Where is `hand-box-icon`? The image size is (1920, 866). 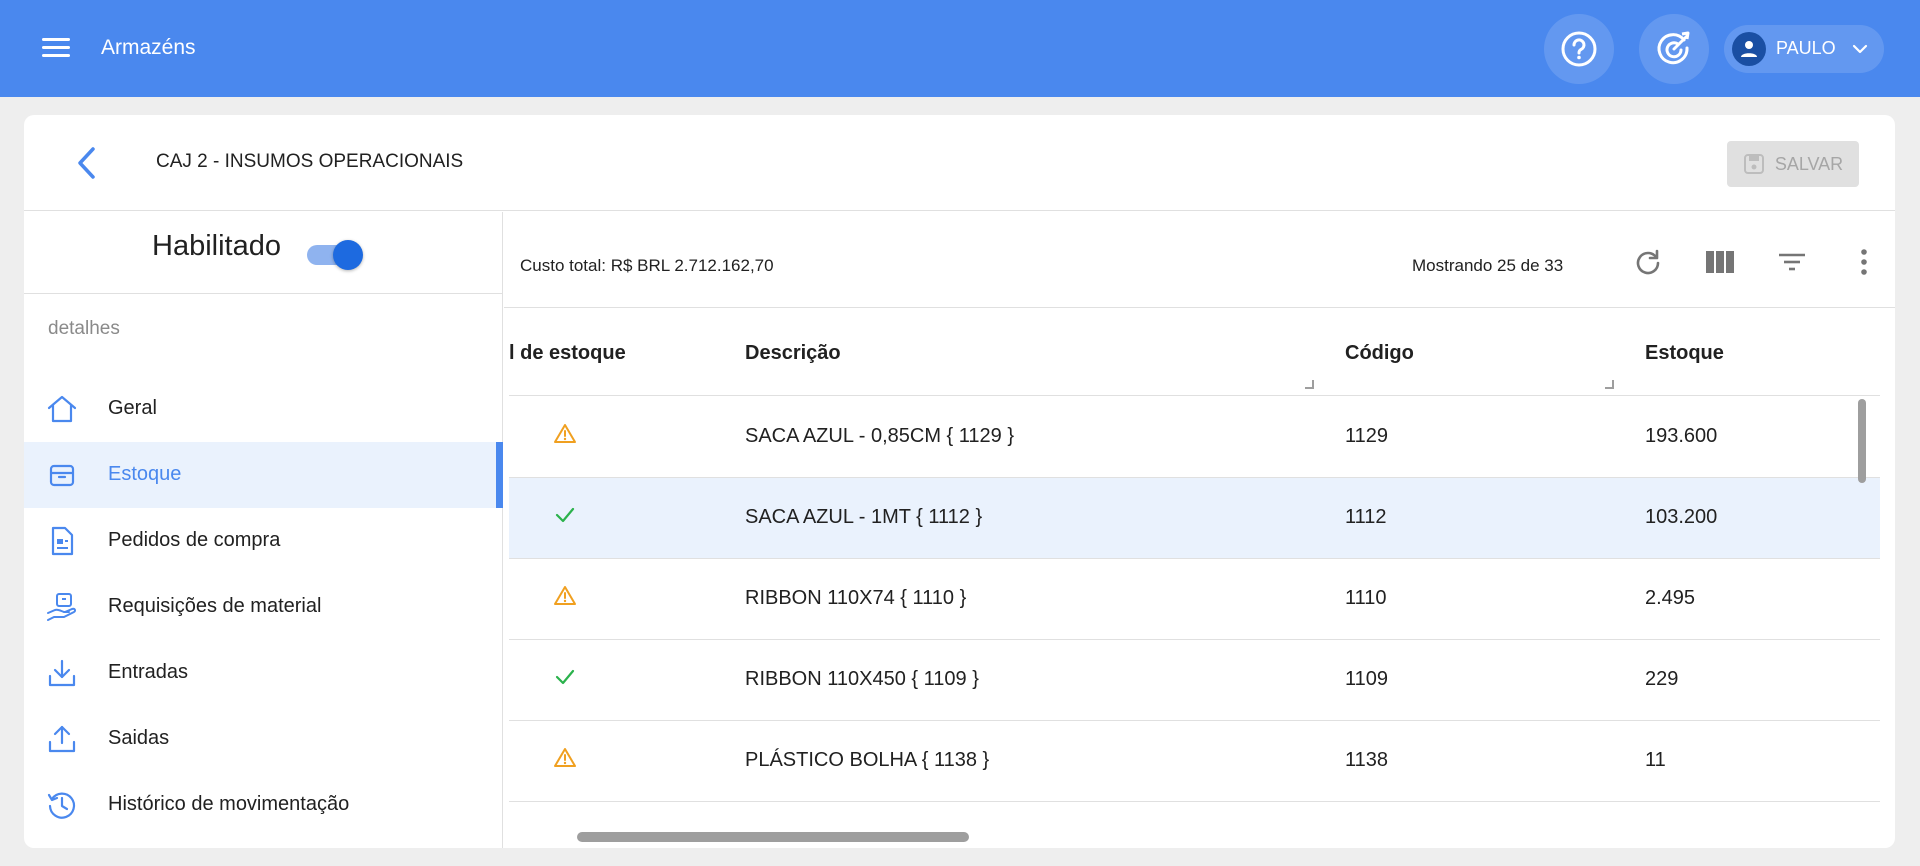
hand-box-icon is located at coordinates (62, 607).